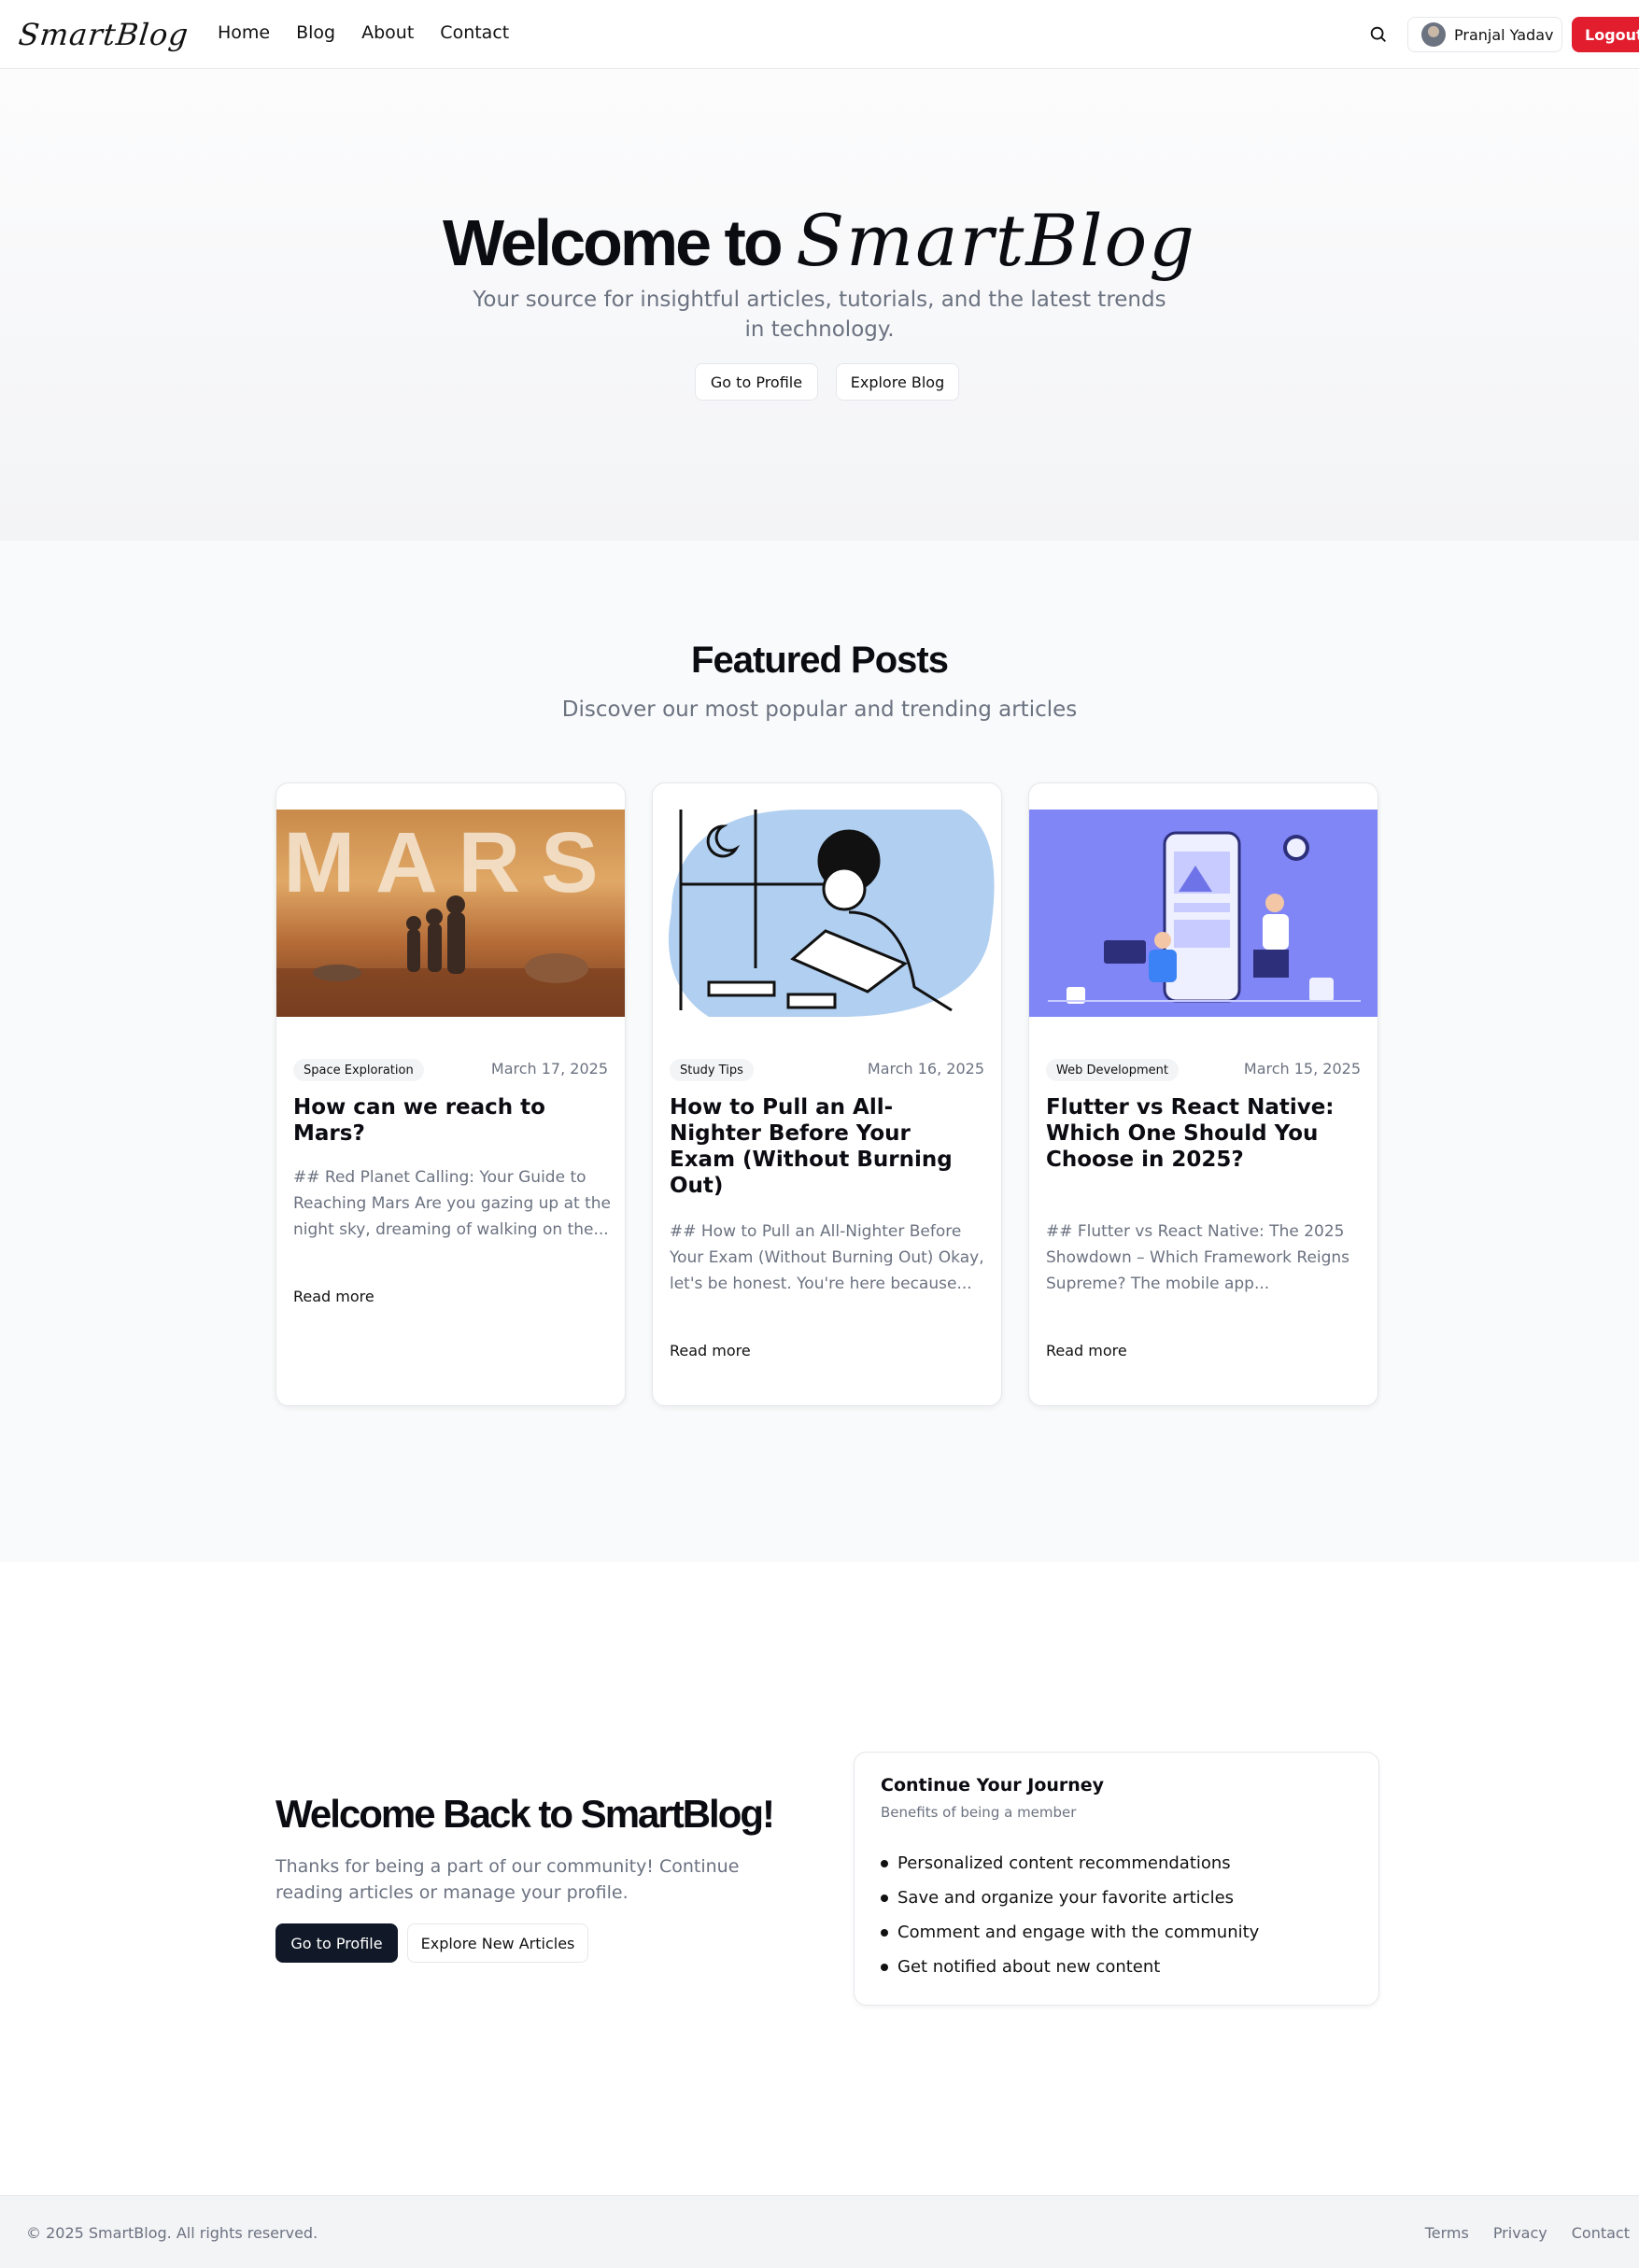 This screenshot has width=1639, height=2268. I want to click on post-title: How can we reach to Mars?, so click(450, 1120).